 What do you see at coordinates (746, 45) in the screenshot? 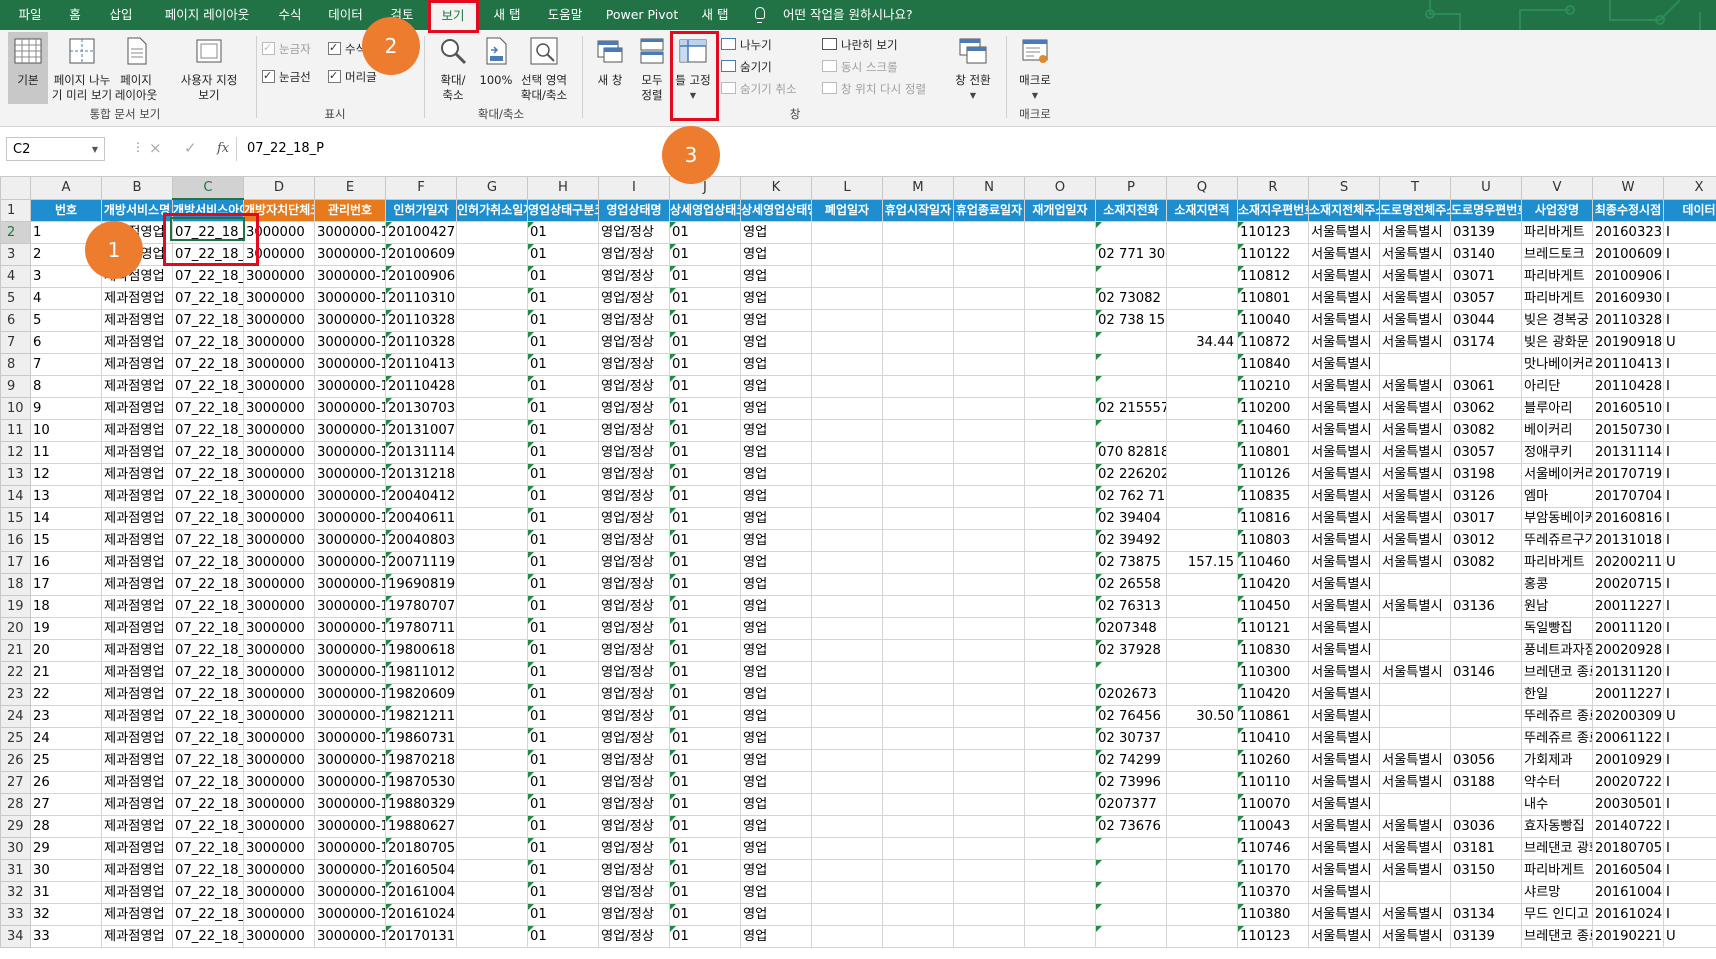
I see `split-button: 나누기` at bounding box center [746, 45].